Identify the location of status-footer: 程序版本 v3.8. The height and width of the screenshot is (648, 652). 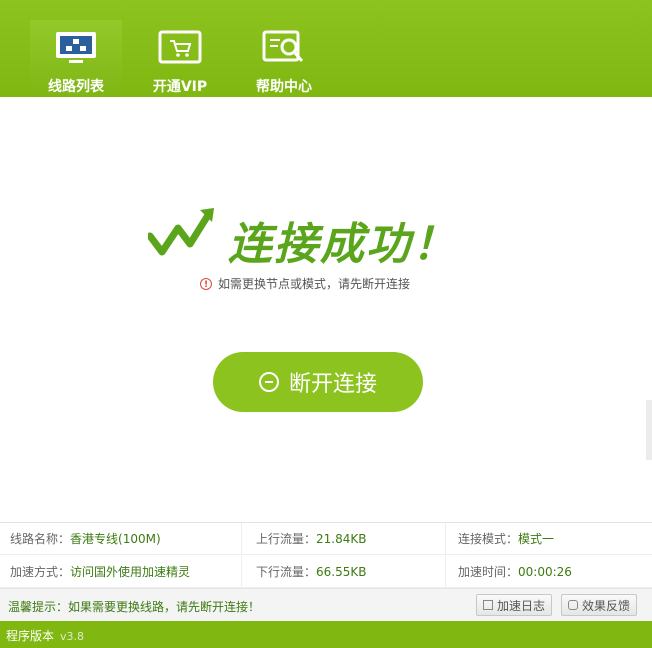
(326, 634).